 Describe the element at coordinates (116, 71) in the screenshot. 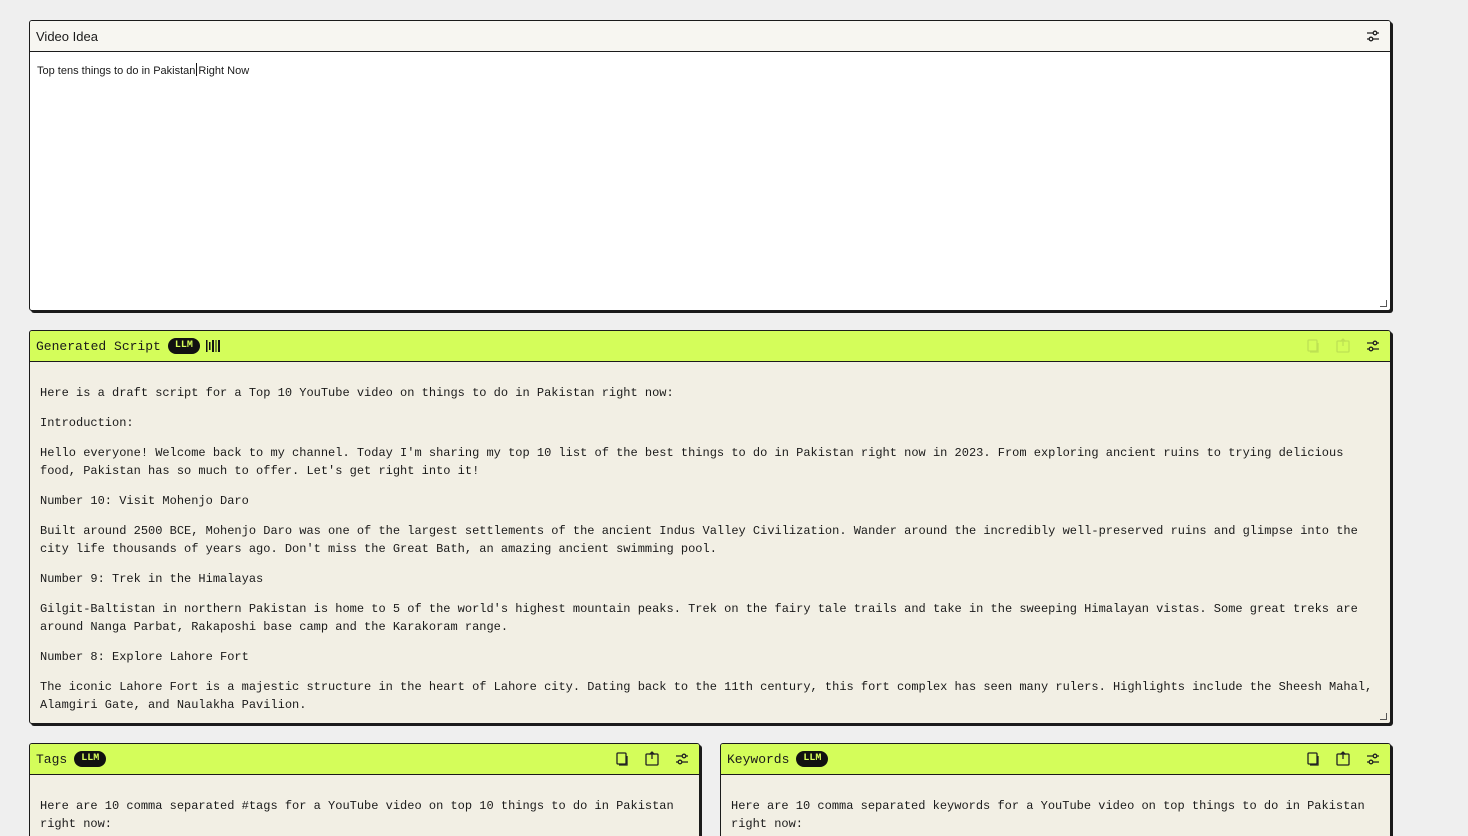

I see `video-idea-text-before: Top tens things to do in Pakistan` at that location.